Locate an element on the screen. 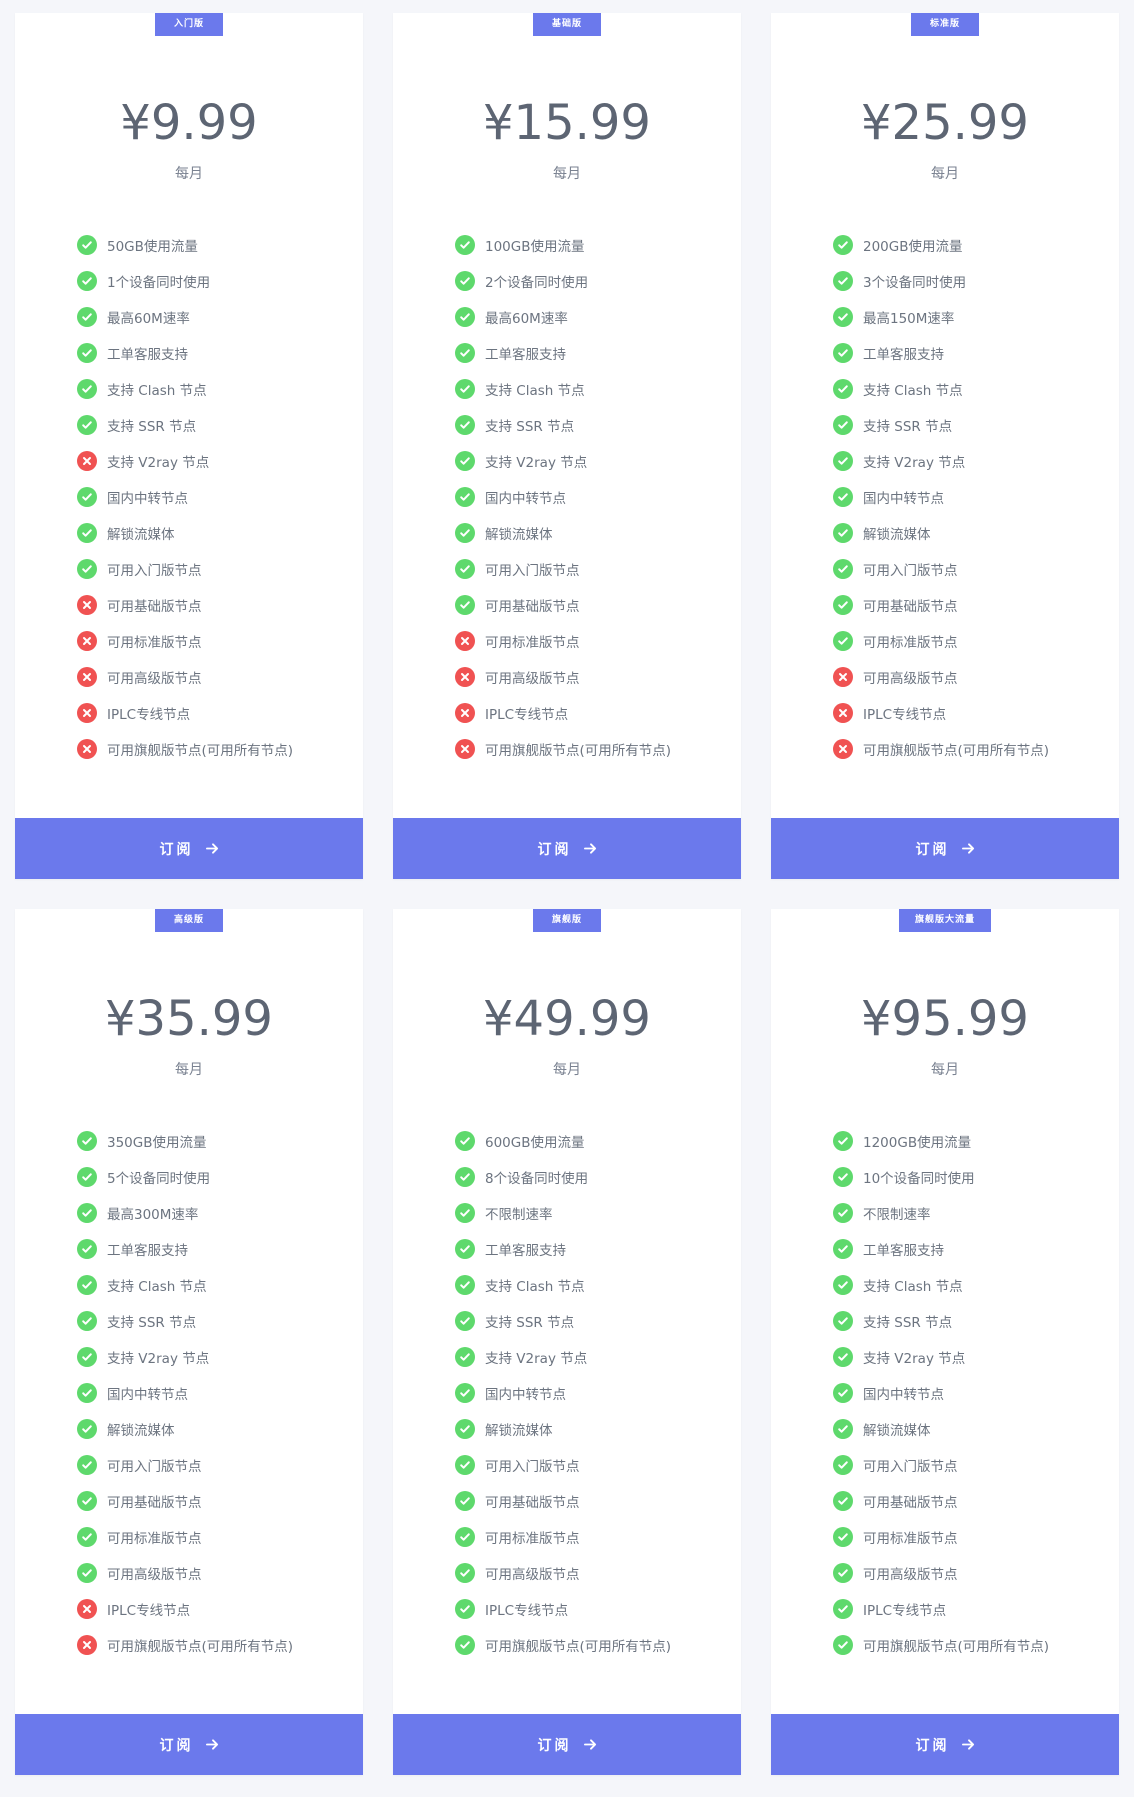  feature-text: 10个设备同时使用 is located at coordinates (919, 1179).